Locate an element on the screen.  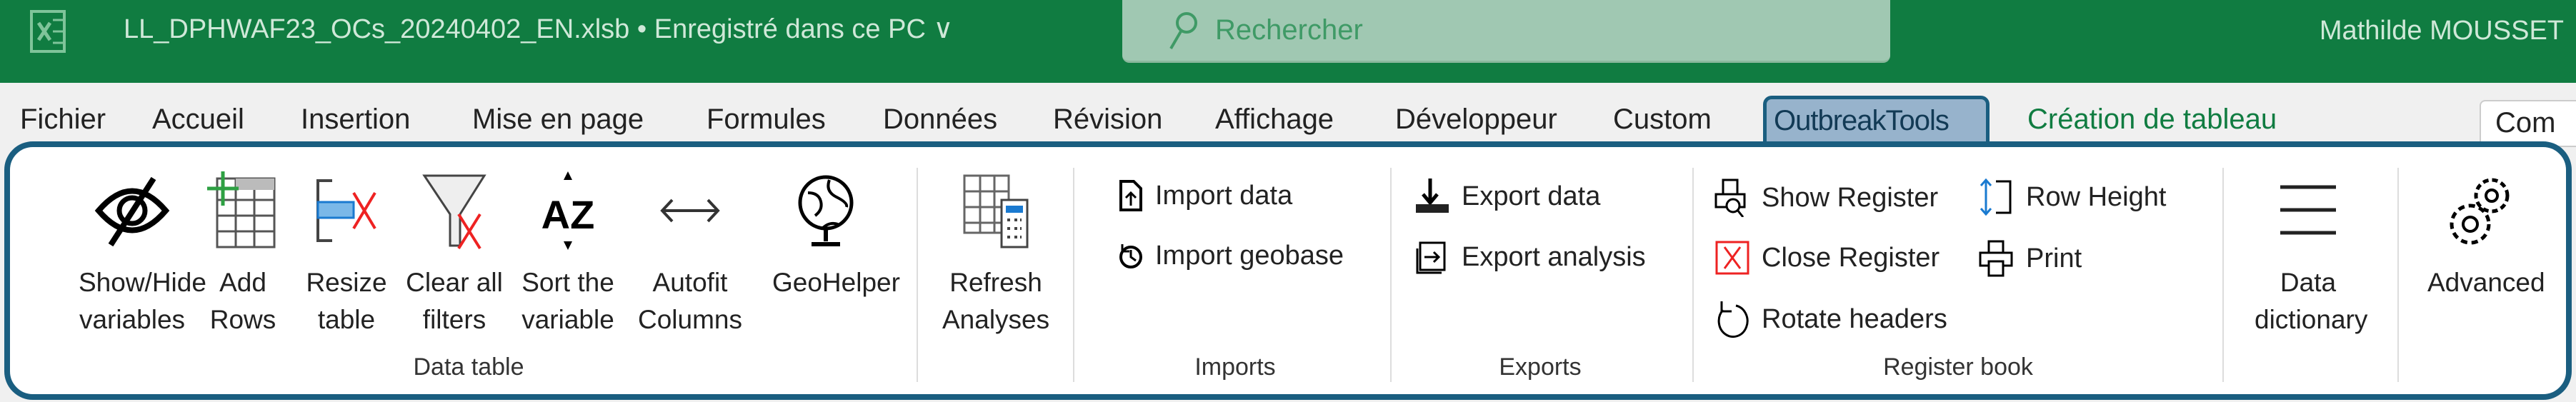
group-label-register-book: Register book is located at coordinates (1958, 367).